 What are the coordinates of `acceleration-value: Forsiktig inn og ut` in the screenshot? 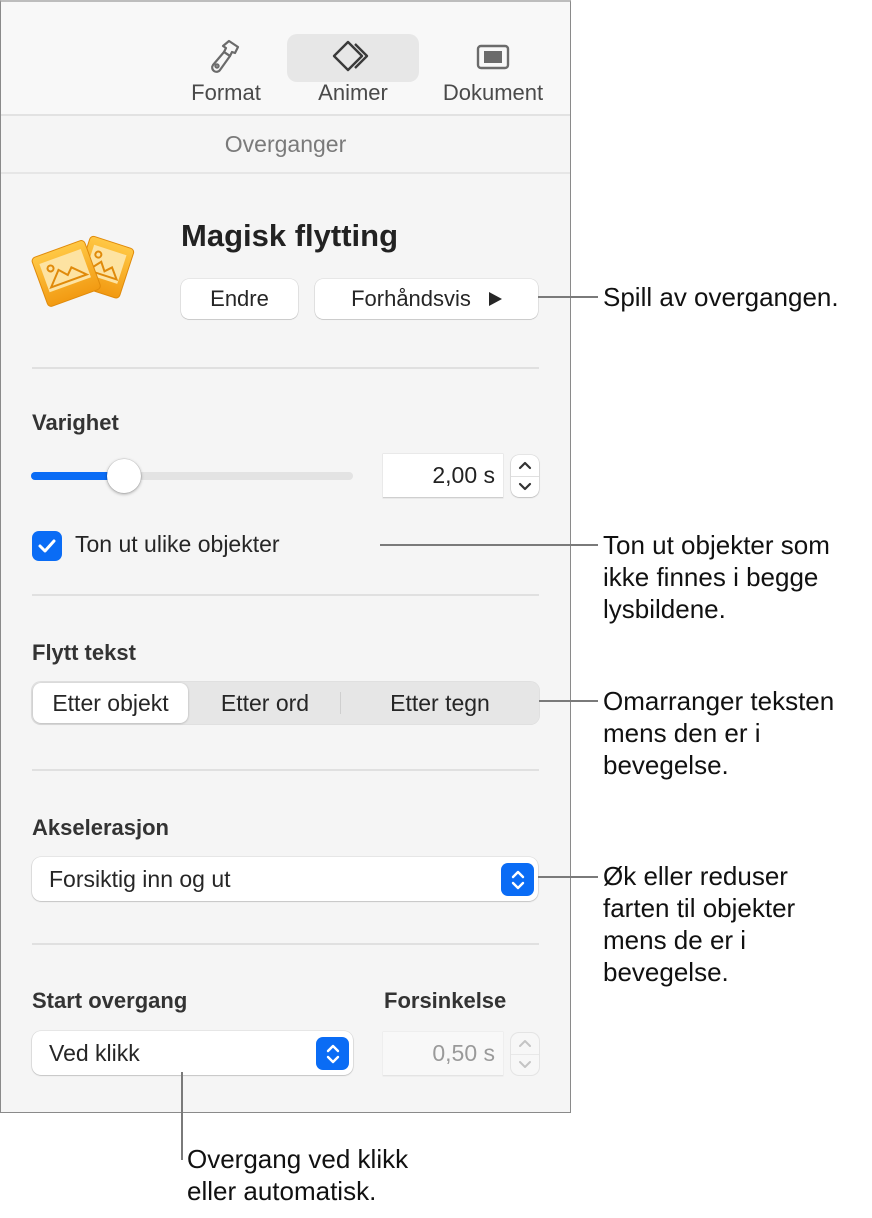 It's located at (140, 878).